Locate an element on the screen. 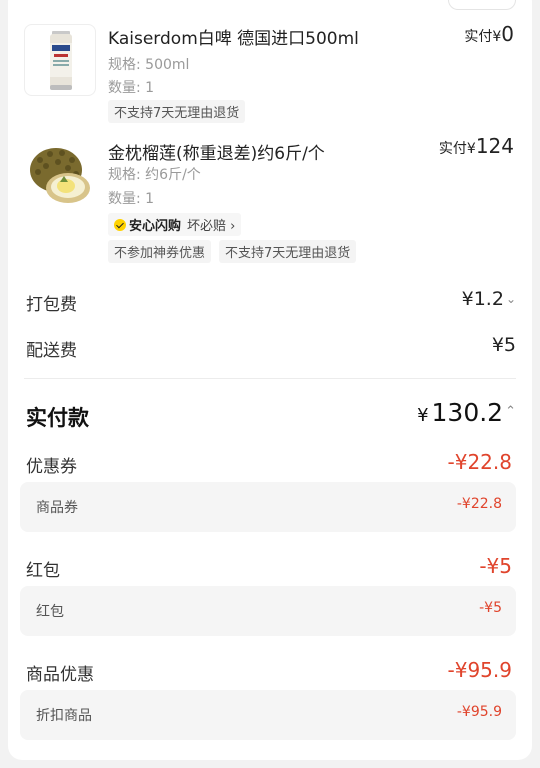  product-spec: 规格: 约6斤/个 is located at coordinates (154, 175).